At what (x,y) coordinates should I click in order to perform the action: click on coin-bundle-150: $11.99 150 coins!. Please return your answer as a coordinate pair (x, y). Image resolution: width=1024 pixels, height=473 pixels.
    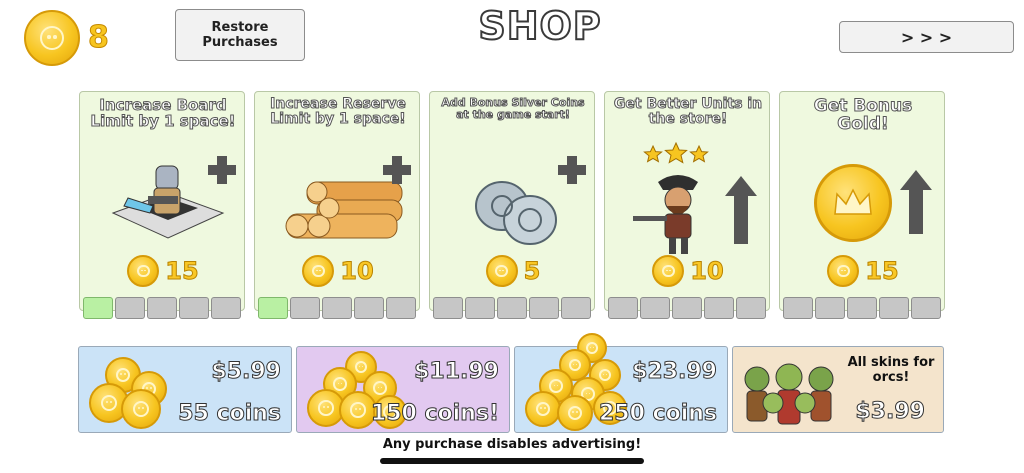
    Looking at the image, I should click on (403, 389).